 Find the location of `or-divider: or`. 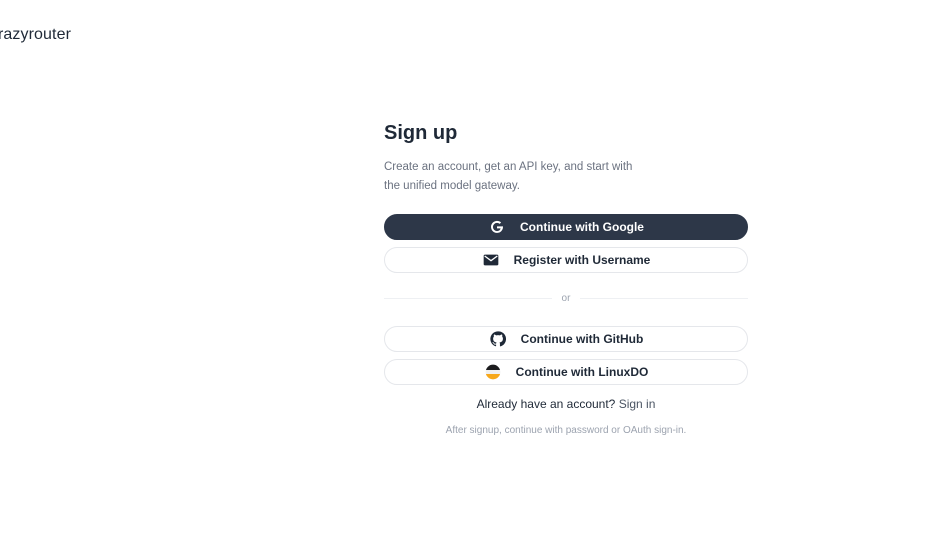

or-divider: or is located at coordinates (566, 298).